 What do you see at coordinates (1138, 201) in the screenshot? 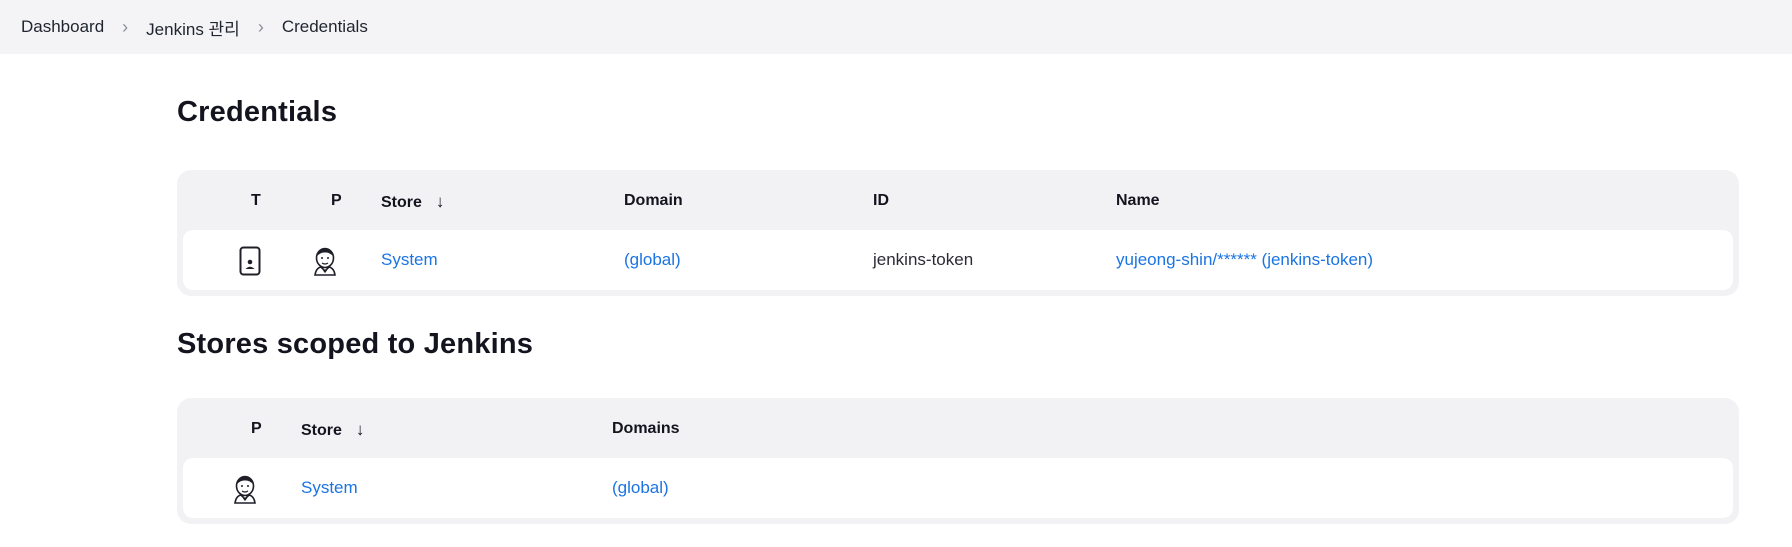
I see `column-header-name: Name` at bounding box center [1138, 201].